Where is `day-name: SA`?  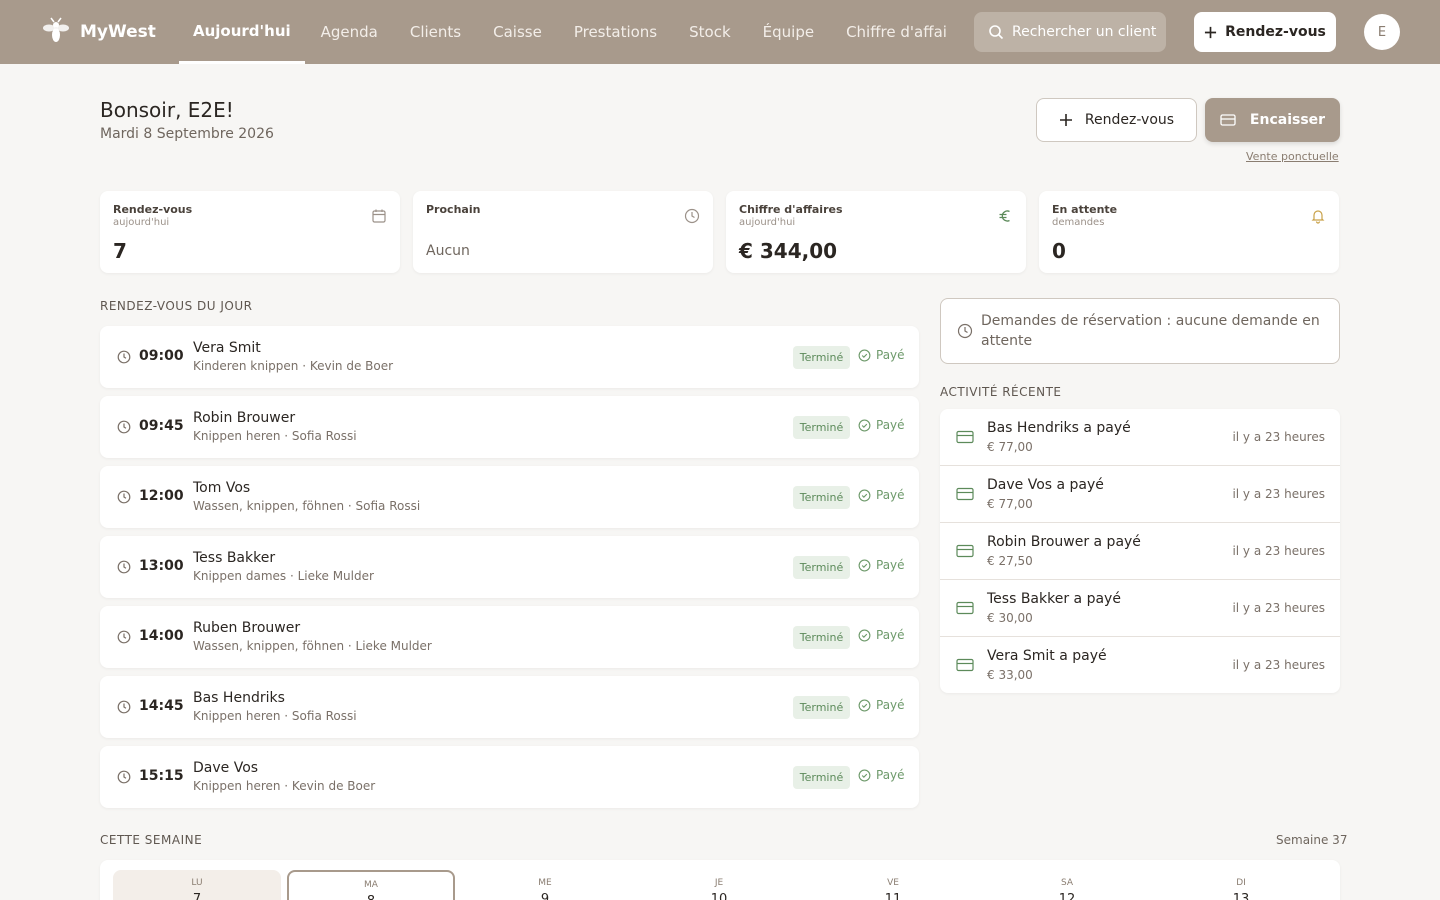
day-name: SA is located at coordinates (1067, 883).